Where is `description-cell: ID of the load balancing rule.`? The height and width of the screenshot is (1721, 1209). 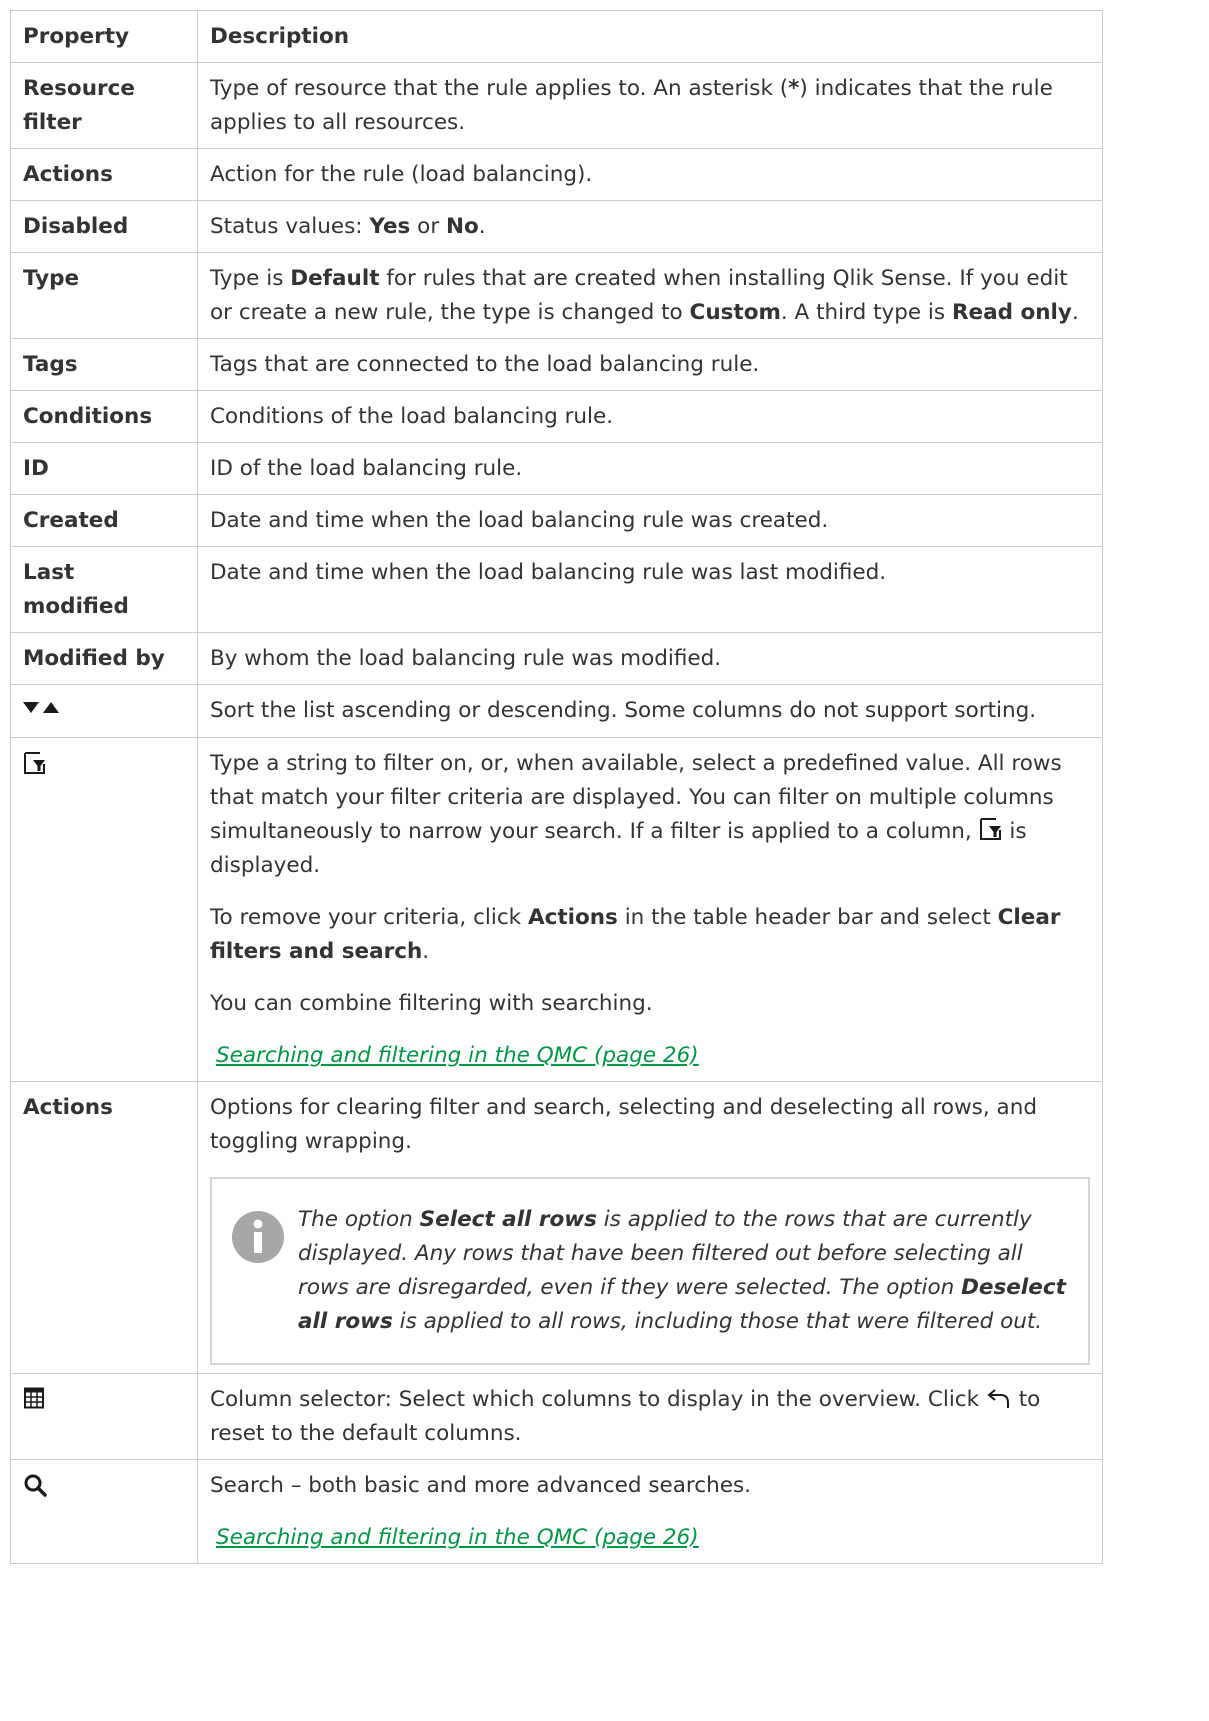 description-cell: ID of the load balancing rule. is located at coordinates (650, 468).